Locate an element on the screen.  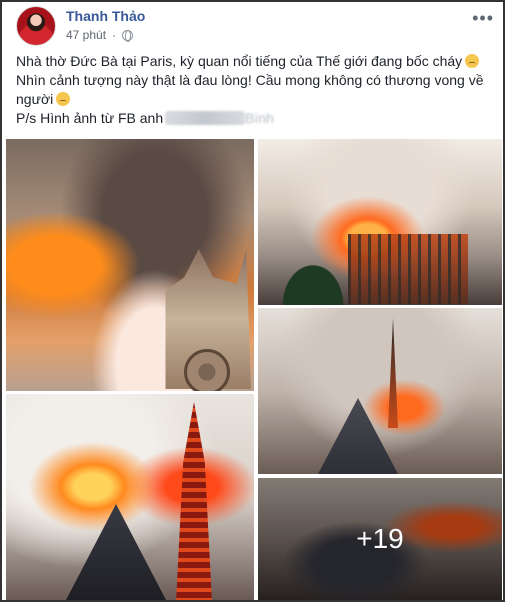
photo-5: +19 is located at coordinates (380, 539).